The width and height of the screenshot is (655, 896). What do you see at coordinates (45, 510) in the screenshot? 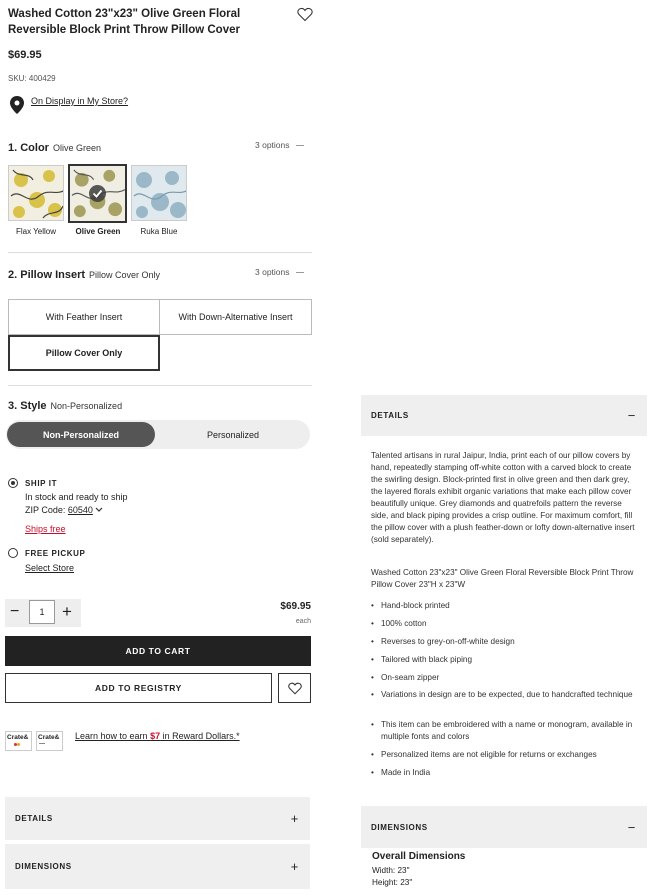
I see `zip-label: ZIP Code:` at bounding box center [45, 510].